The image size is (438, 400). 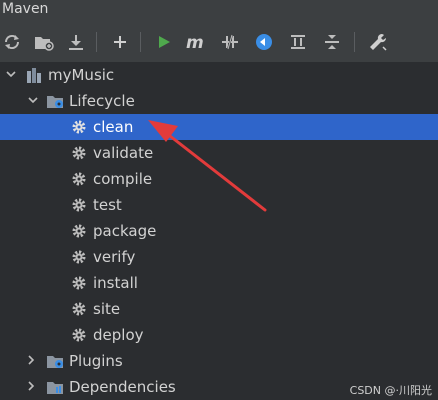 What do you see at coordinates (123, 179) in the screenshot?
I see `goal-label: compile` at bounding box center [123, 179].